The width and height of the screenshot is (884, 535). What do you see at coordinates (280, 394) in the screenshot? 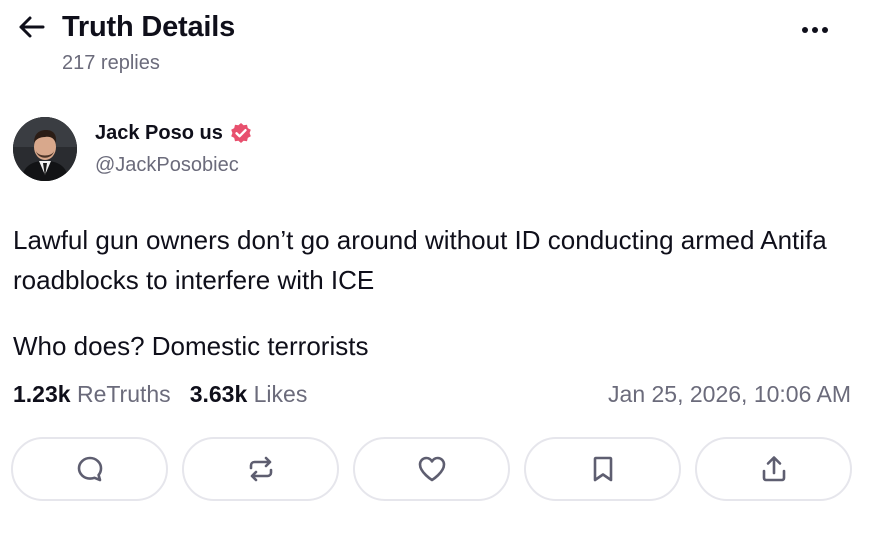
I see `likes-label: Likes` at bounding box center [280, 394].